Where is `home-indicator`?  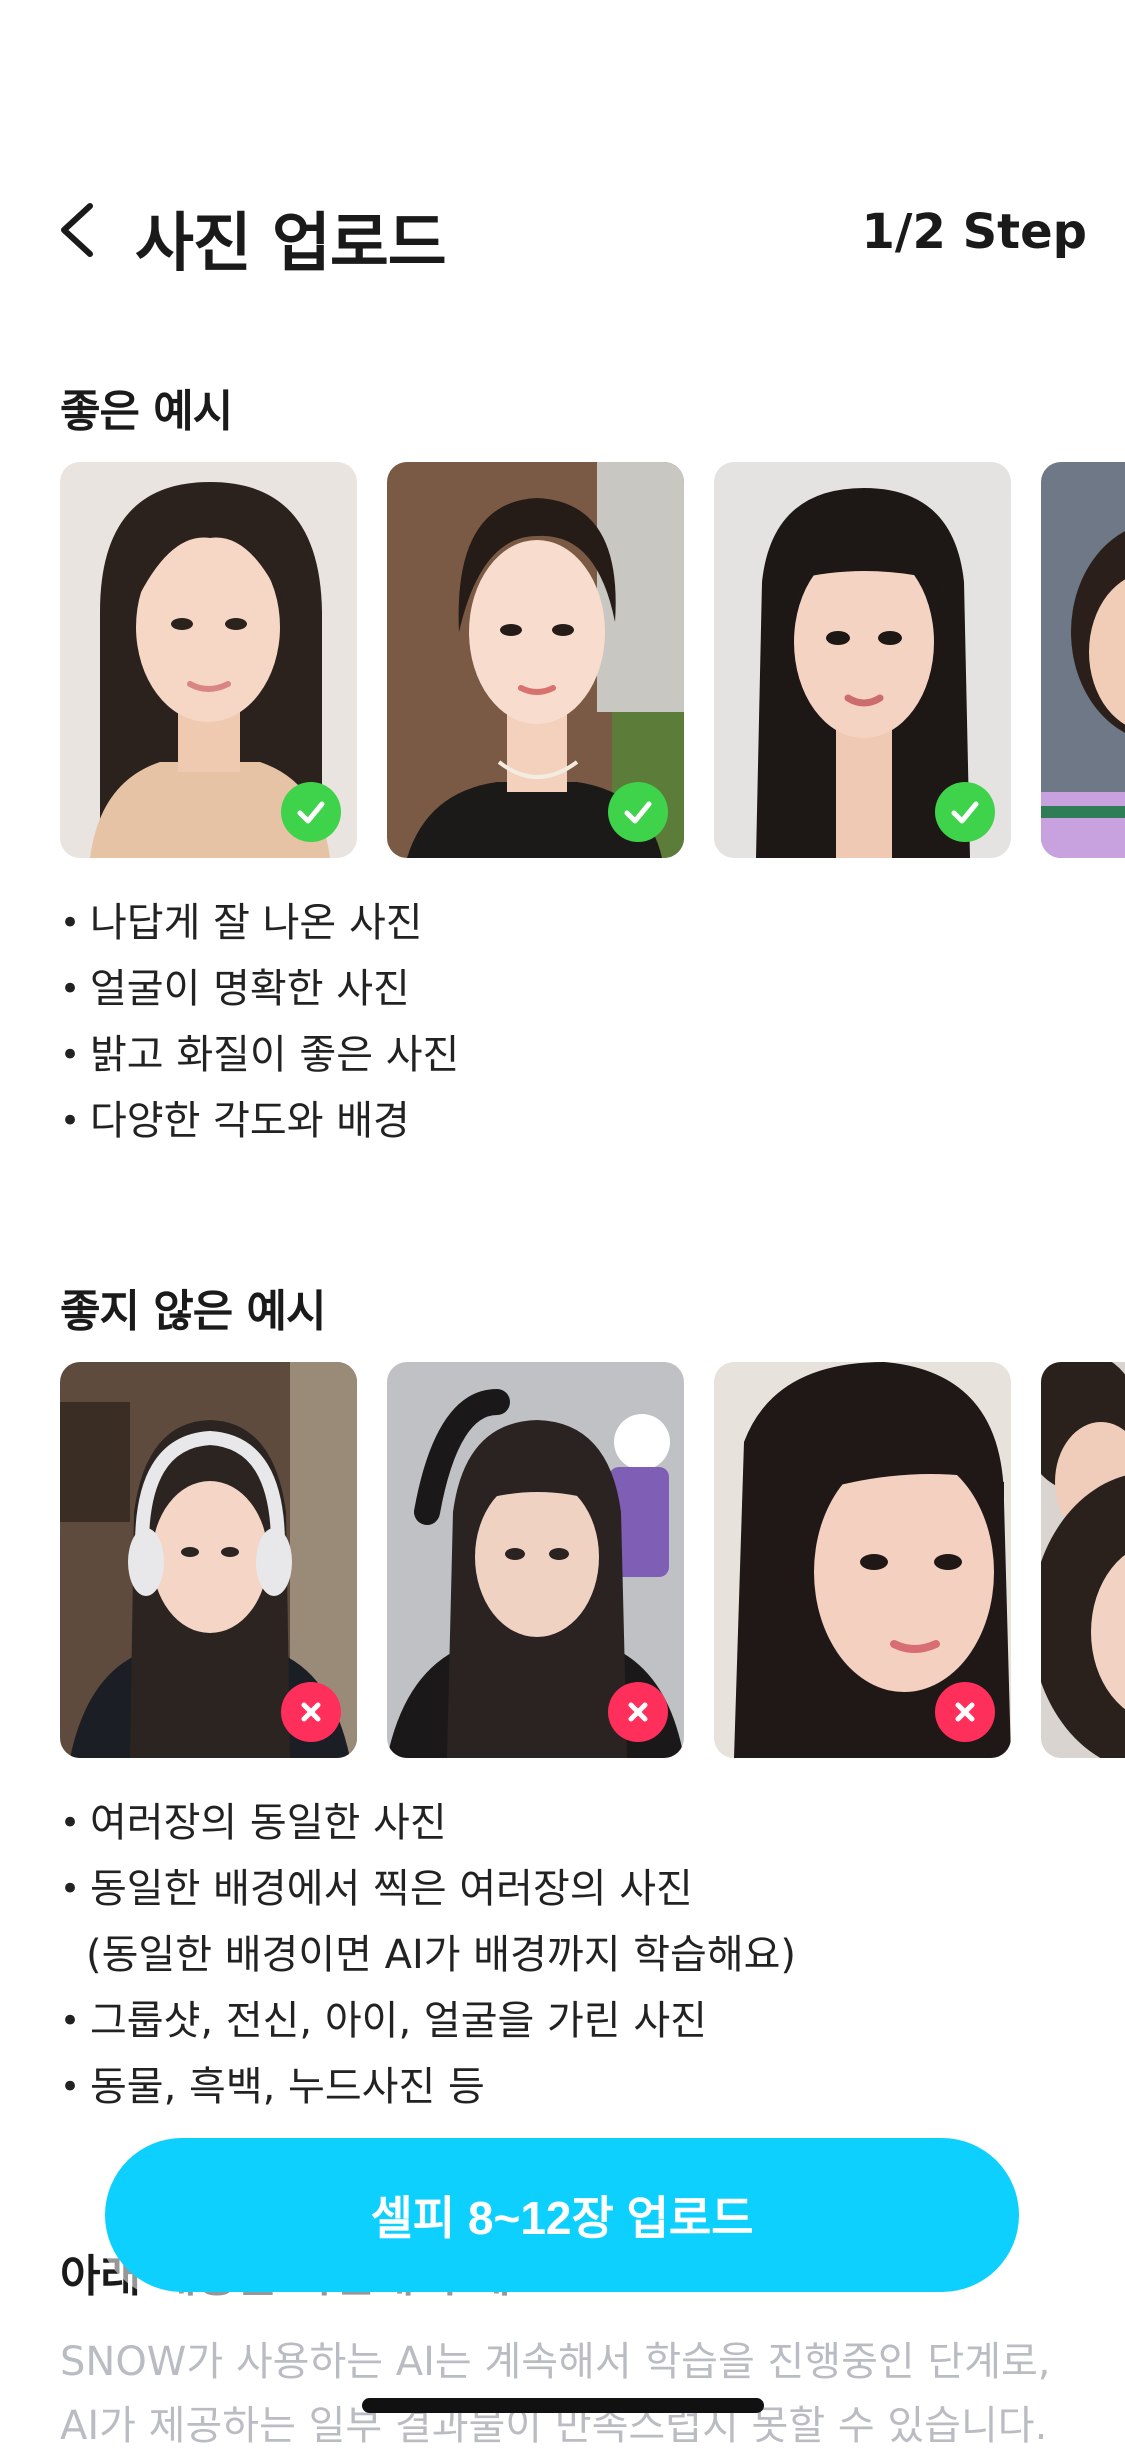
home-indicator is located at coordinates (563, 2405).